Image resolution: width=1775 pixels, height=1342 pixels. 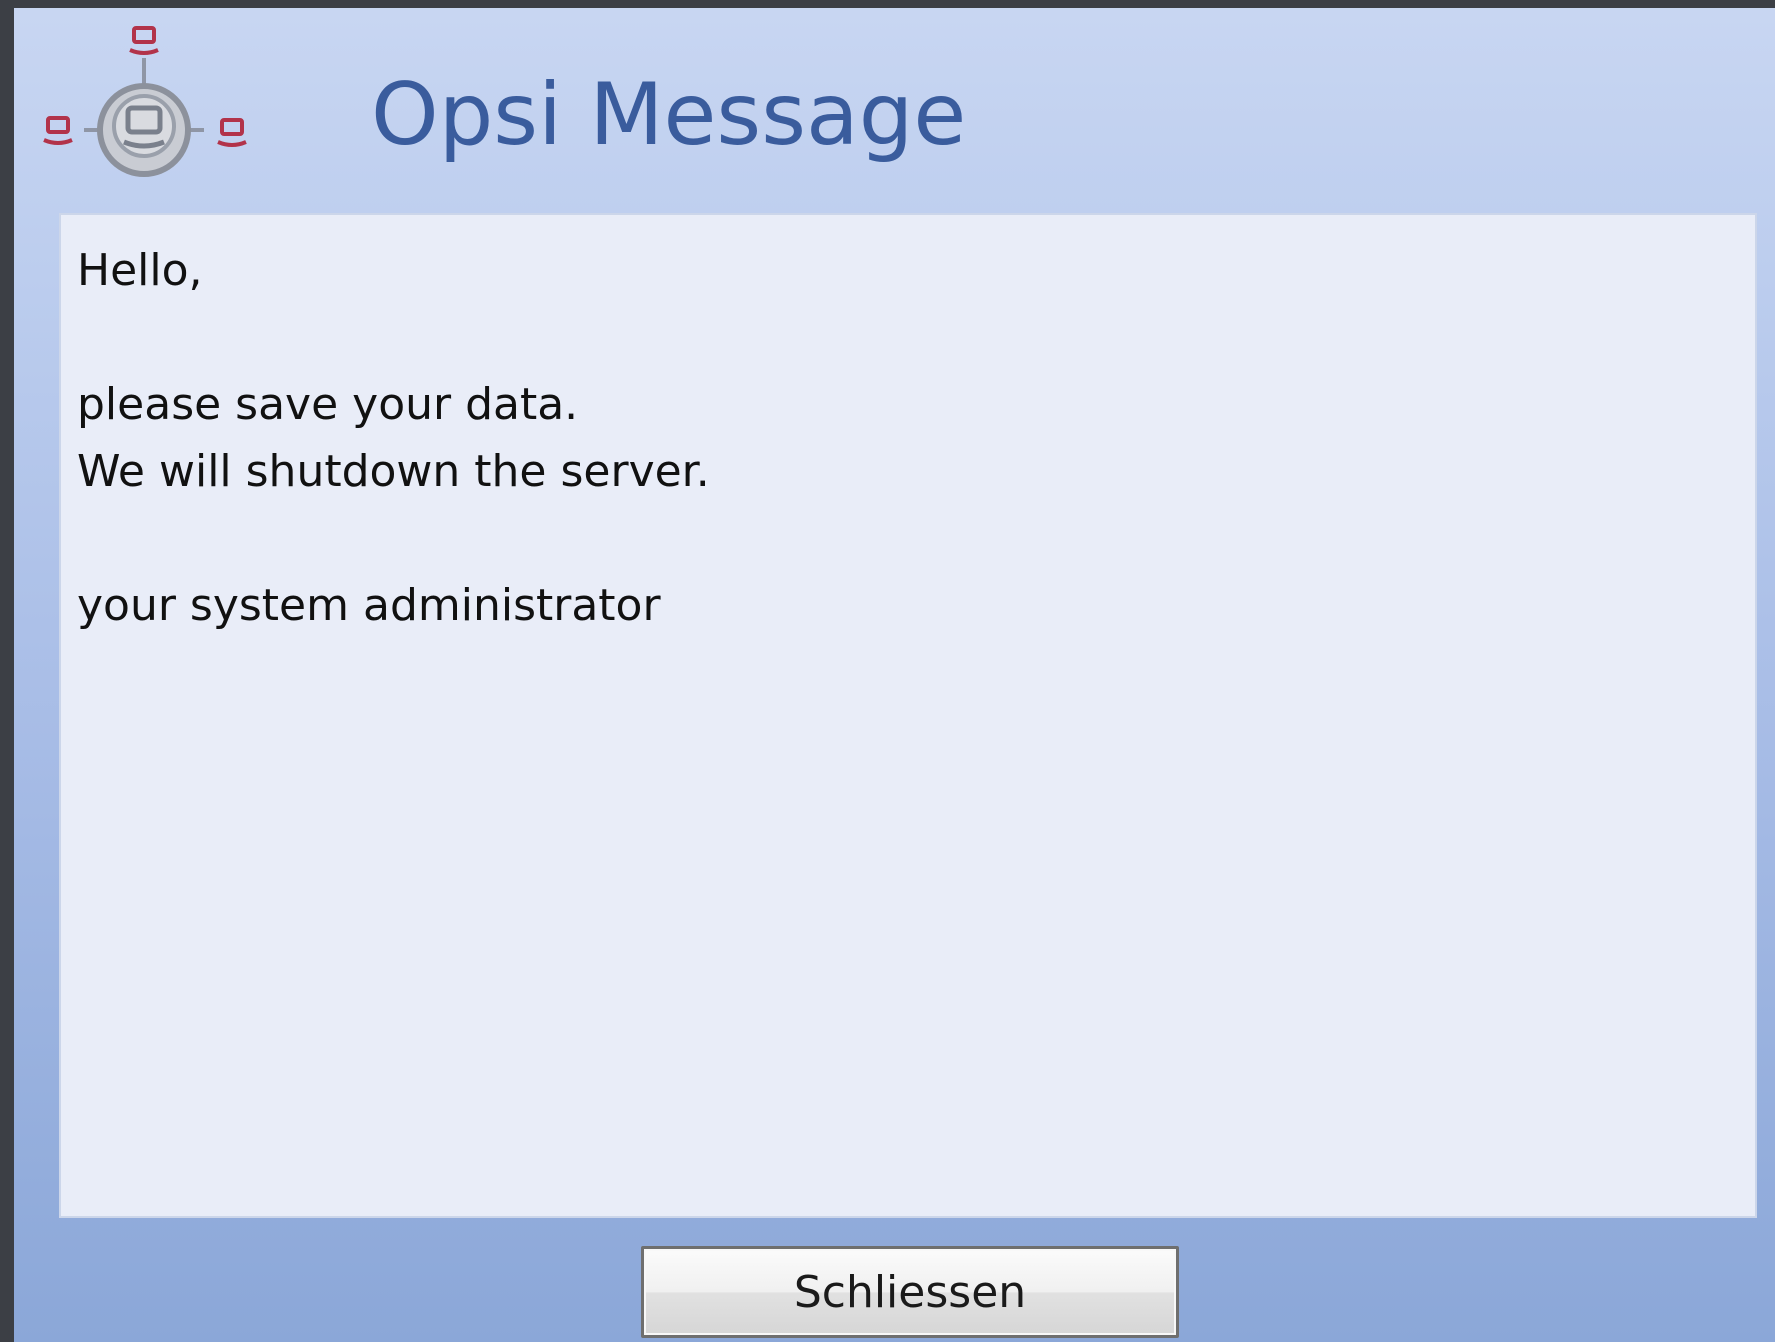 What do you see at coordinates (669, 115) in the screenshot?
I see `window-title: Opsi Message` at bounding box center [669, 115].